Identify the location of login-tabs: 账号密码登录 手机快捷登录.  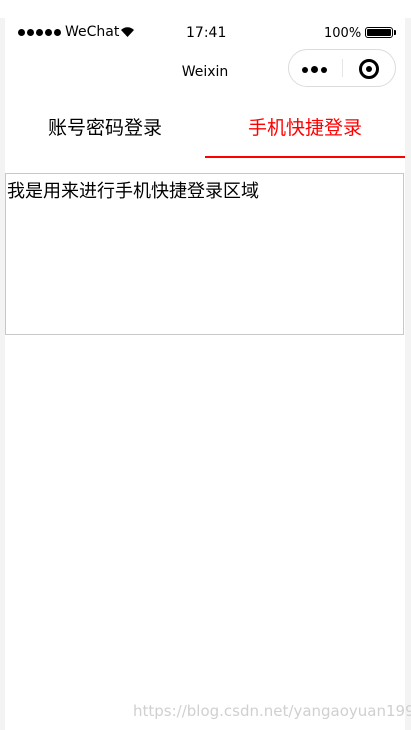
(205, 129).